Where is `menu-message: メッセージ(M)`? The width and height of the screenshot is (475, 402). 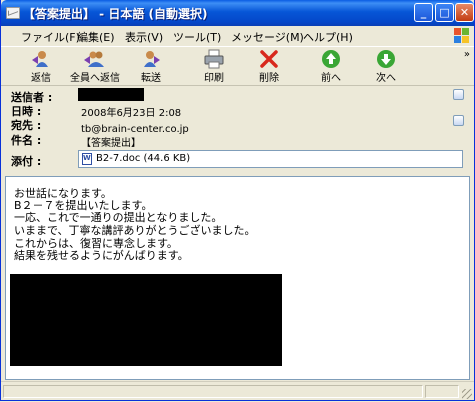
menu-message: メッセージ(M) is located at coordinates (267, 37).